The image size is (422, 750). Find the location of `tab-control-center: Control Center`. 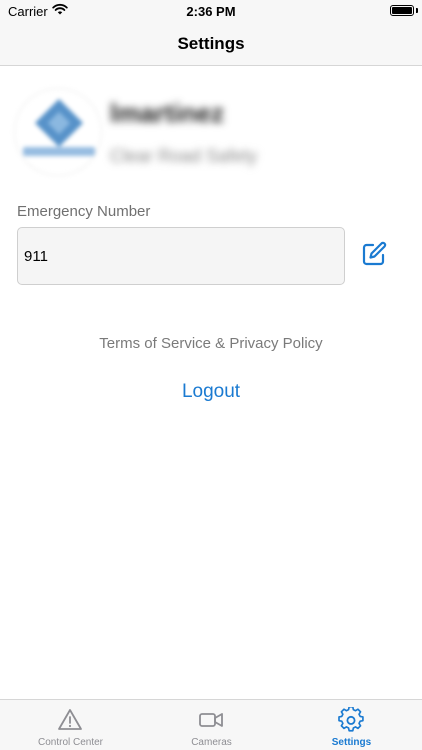

tab-control-center: Control Center is located at coordinates (70, 725).